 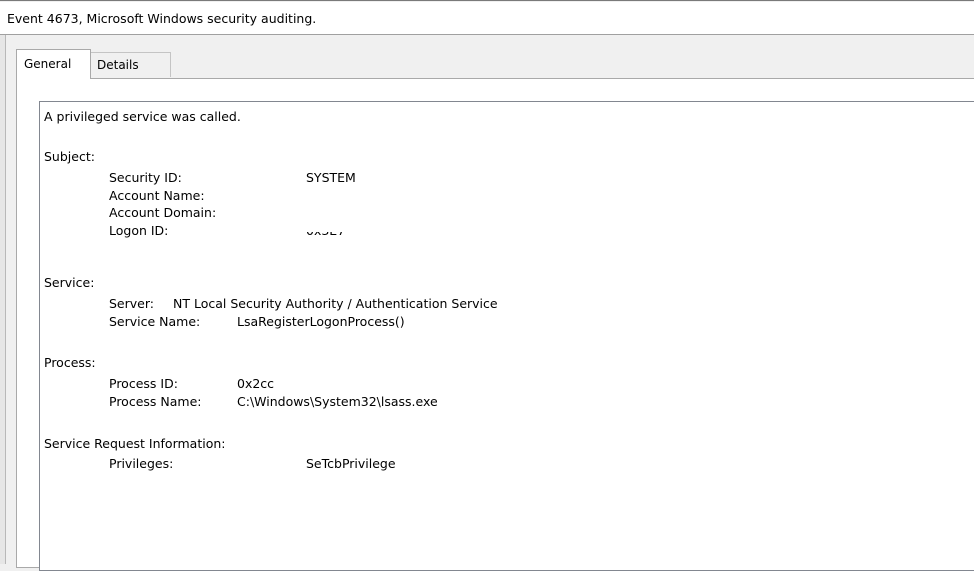 I want to click on tab-details: Details, so click(x=131, y=64).